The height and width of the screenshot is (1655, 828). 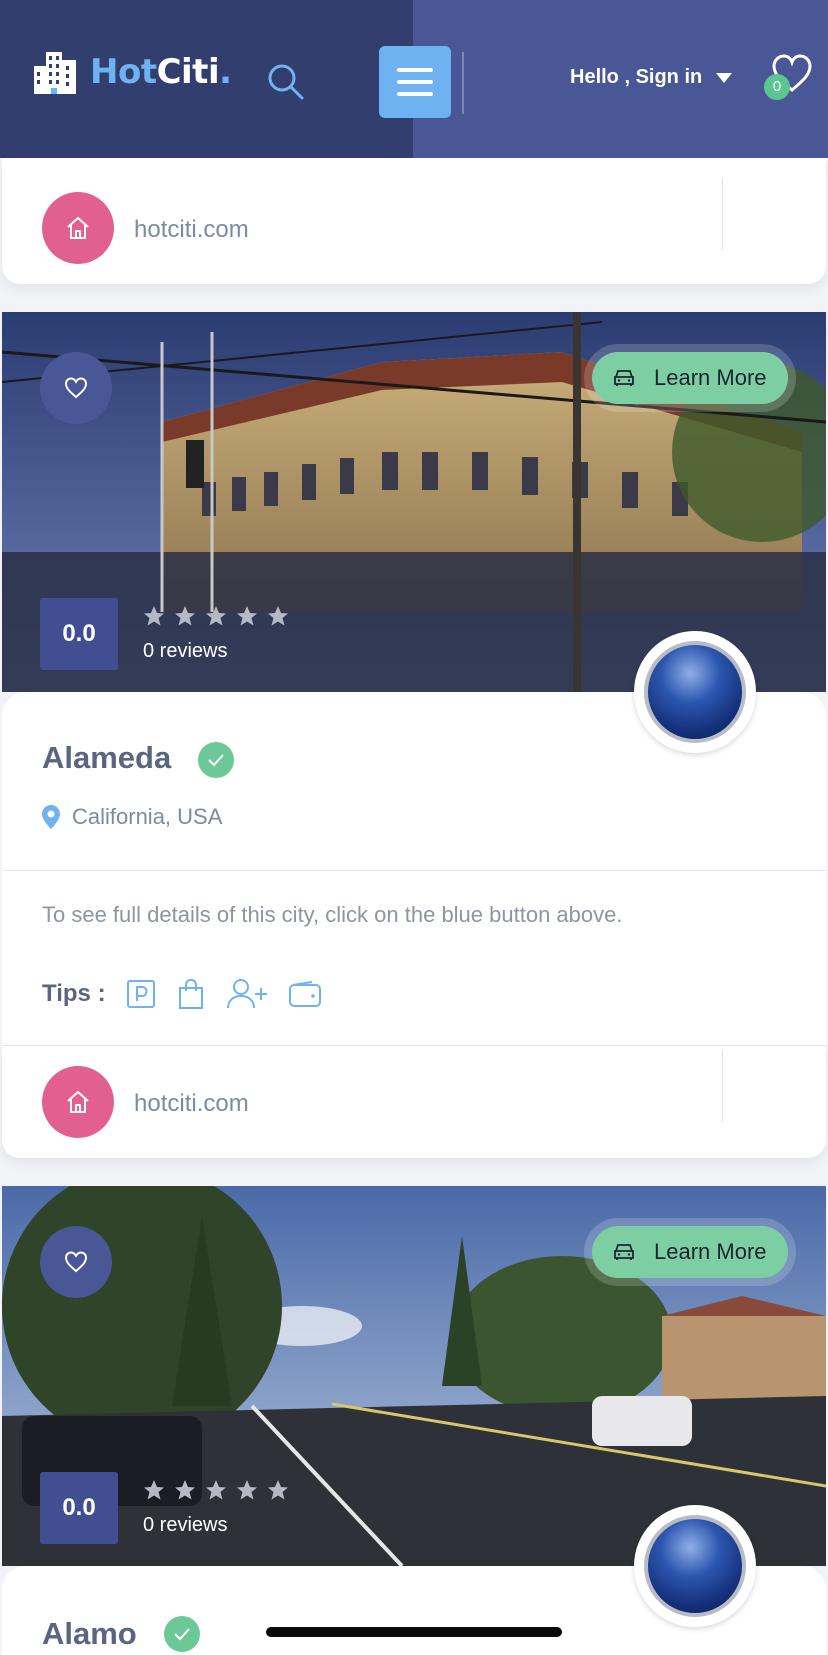 I want to click on logo-text: HotCiti., so click(x=161, y=72).